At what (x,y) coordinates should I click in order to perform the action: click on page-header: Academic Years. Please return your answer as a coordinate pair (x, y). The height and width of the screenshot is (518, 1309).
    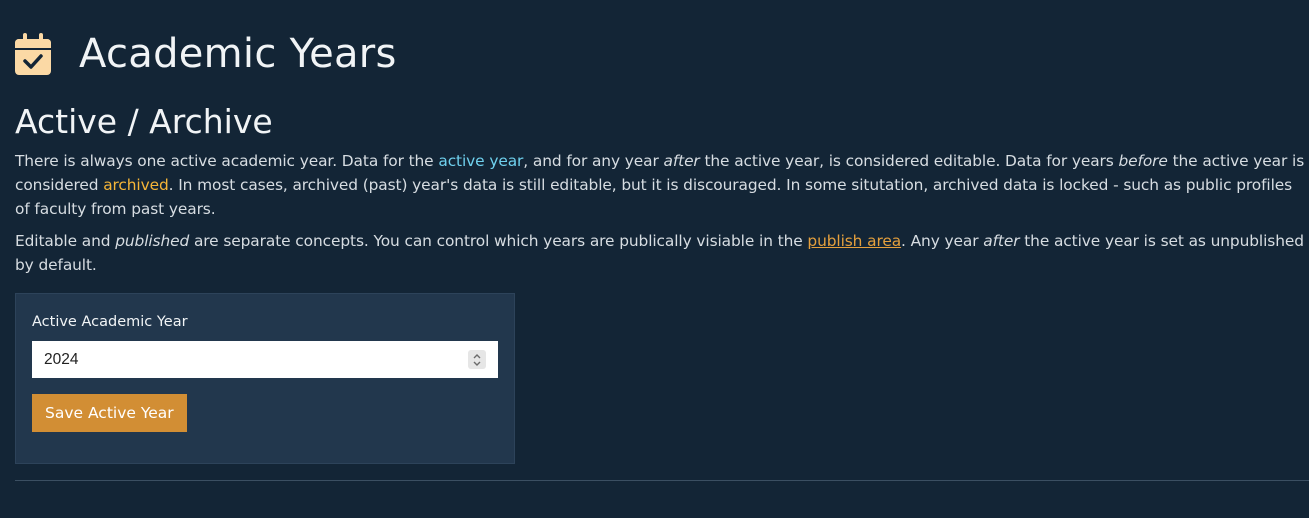
    Looking at the image, I should click on (206, 54).